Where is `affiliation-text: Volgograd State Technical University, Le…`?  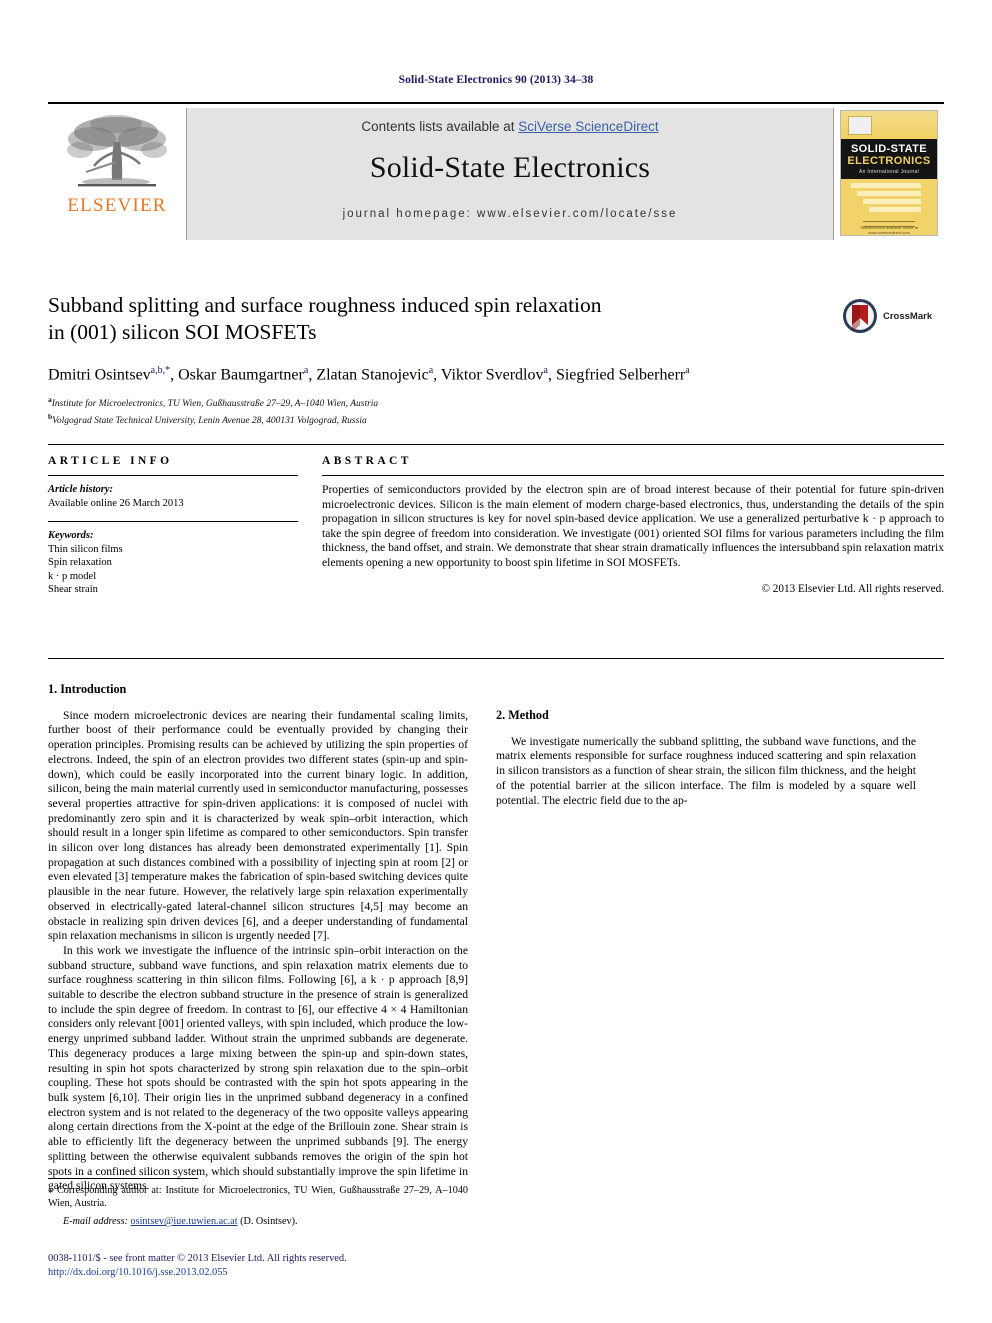 affiliation-text: Volgograd State Technical University, Le… is located at coordinates (209, 421).